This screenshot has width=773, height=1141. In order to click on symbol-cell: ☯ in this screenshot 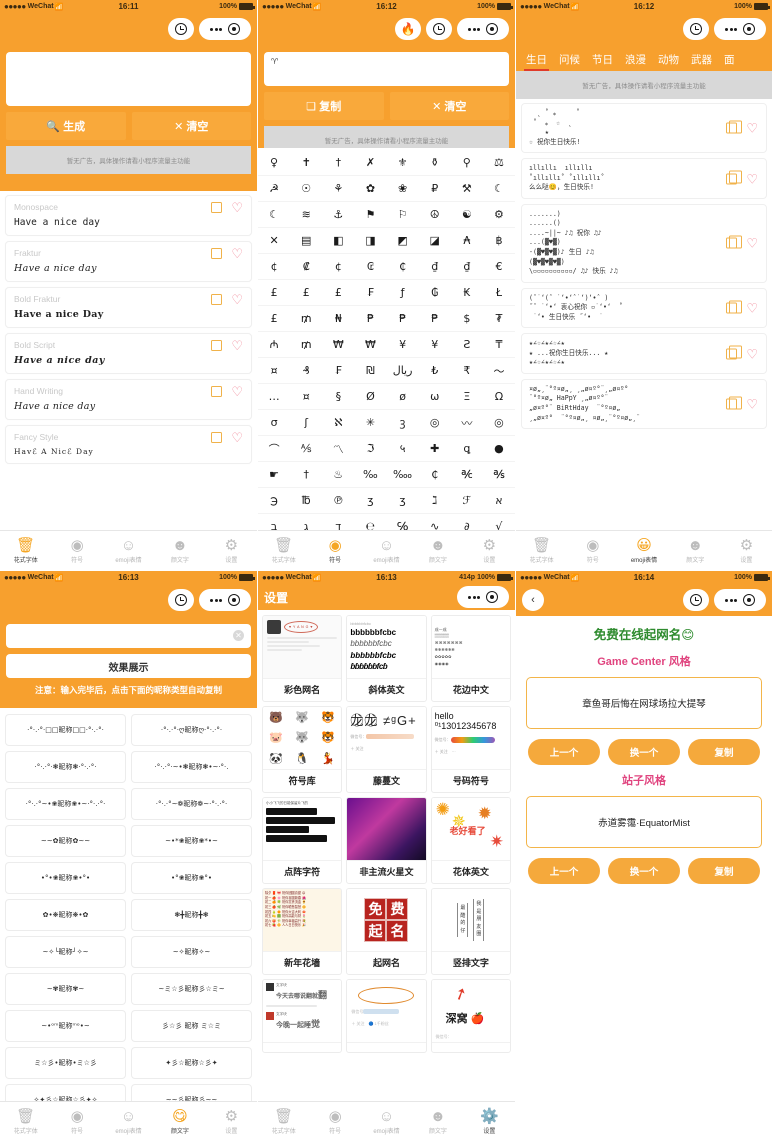, I will do `click(466, 215)`.